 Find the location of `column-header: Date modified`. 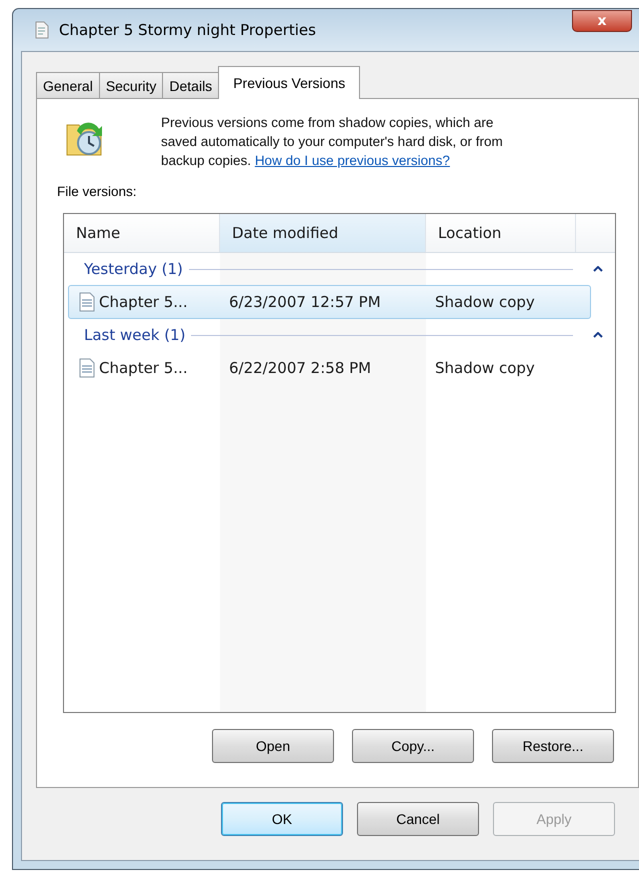

column-header: Date modified is located at coordinates (323, 233).